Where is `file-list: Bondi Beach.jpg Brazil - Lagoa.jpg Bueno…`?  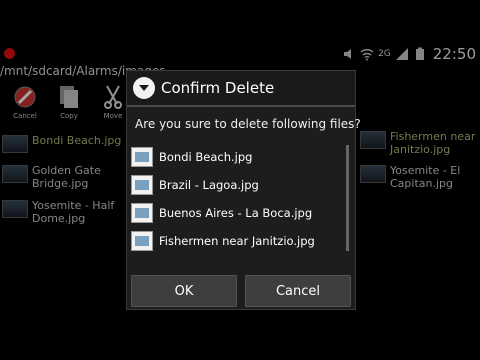
file-list: Bondi Beach.jpg Brazil - Lagoa.jpg Bueno… is located at coordinates (238, 199).